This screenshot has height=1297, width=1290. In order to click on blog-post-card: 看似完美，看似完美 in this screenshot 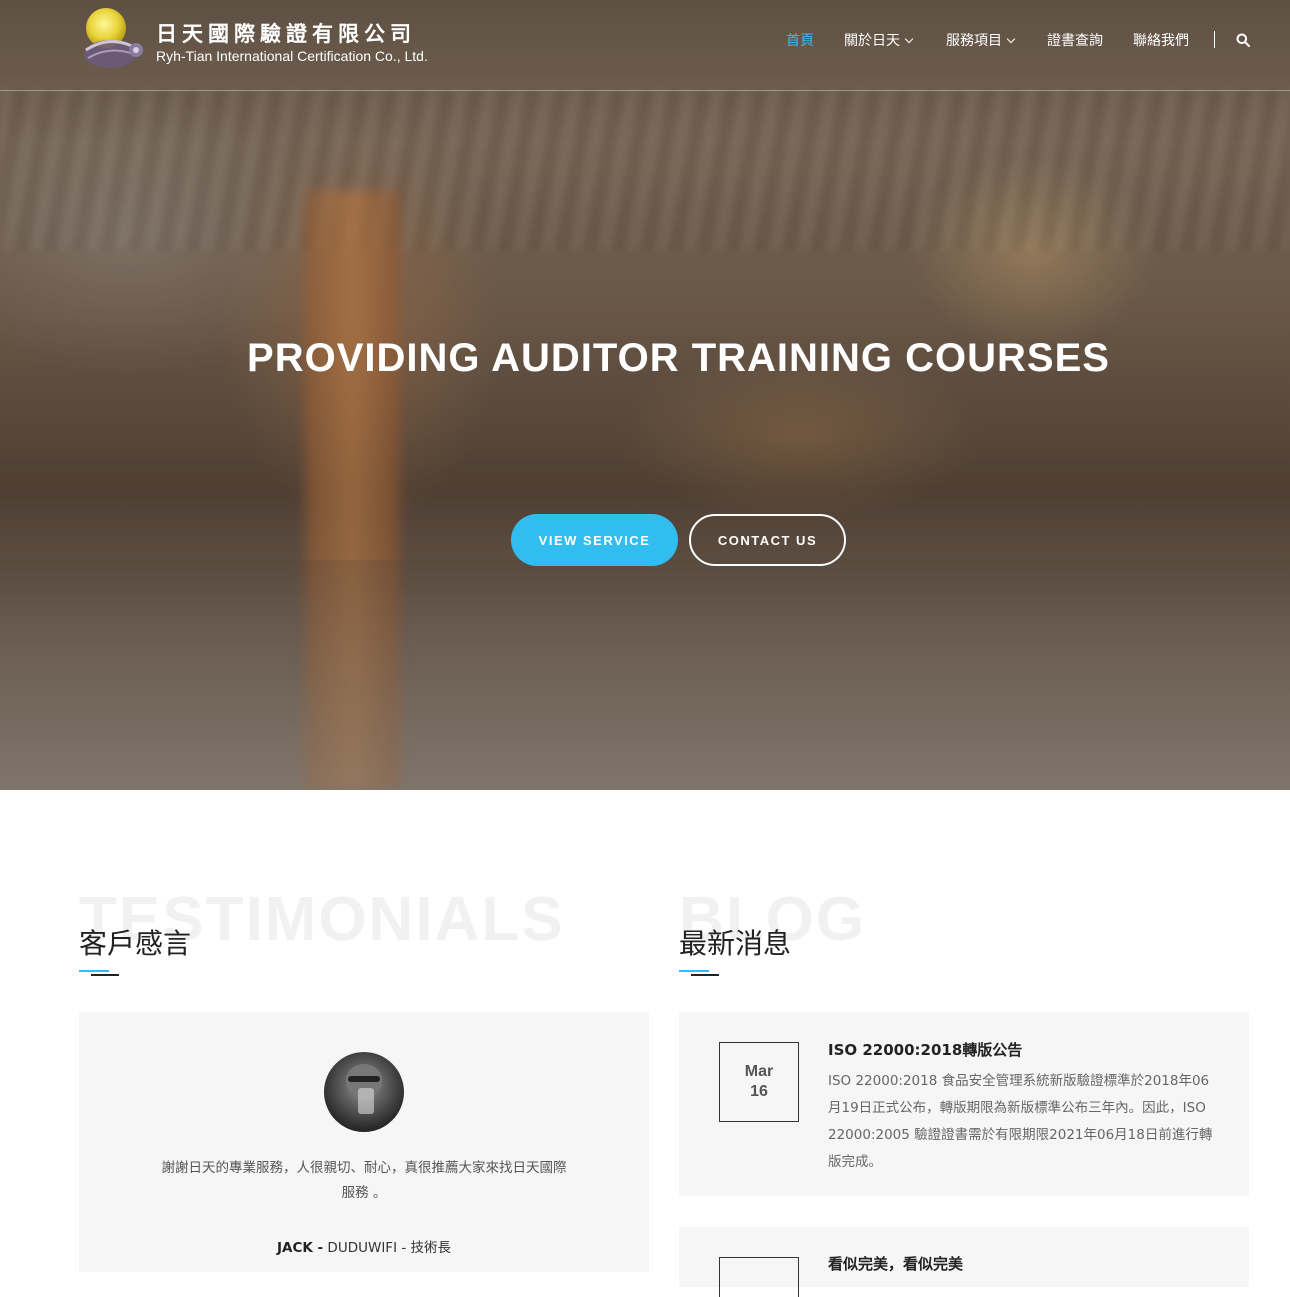, I will do `click(964, 1262)`.